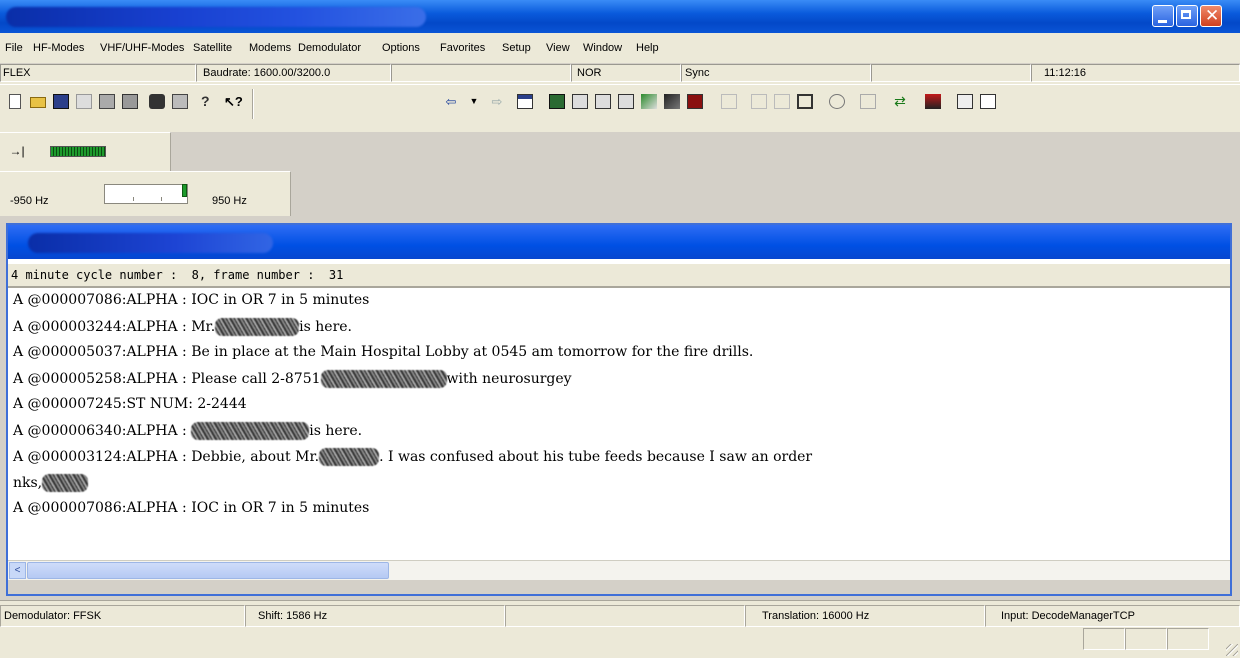 This screenshot has width=1240, height=658. I want to click on signal-button, so click(649, 102).